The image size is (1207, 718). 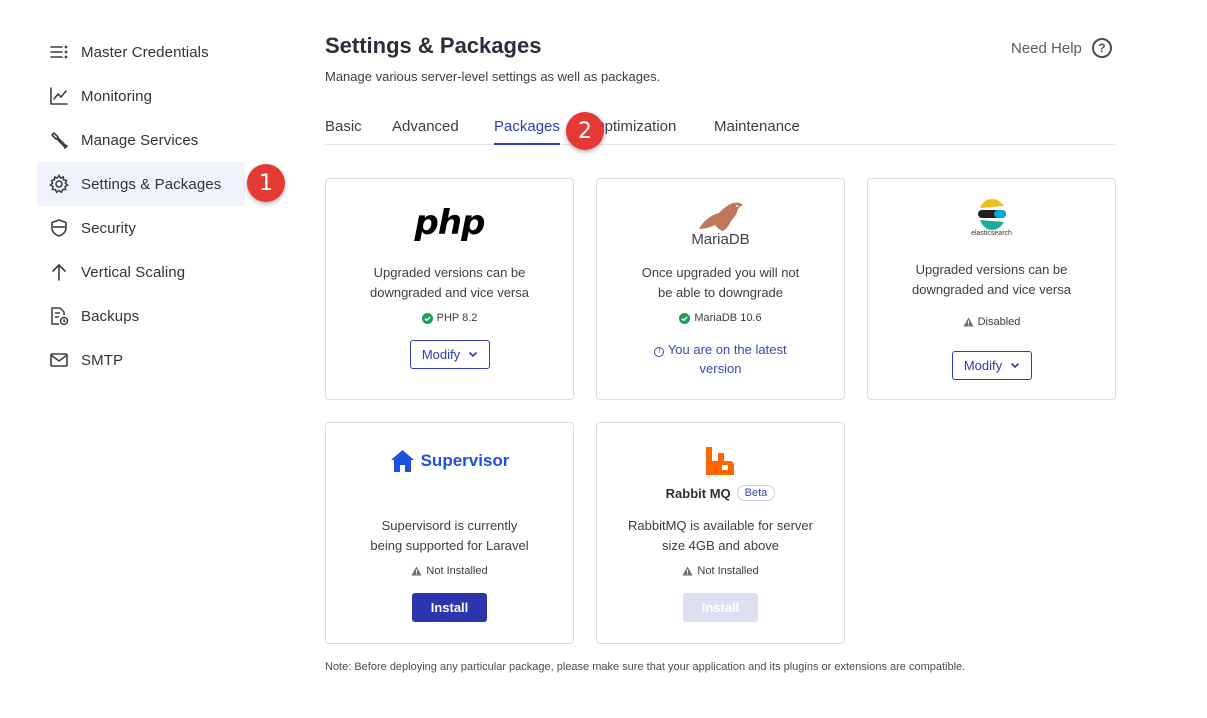 I want to click on need-help-button: Need Help ?, so click(x=1061, y=48).